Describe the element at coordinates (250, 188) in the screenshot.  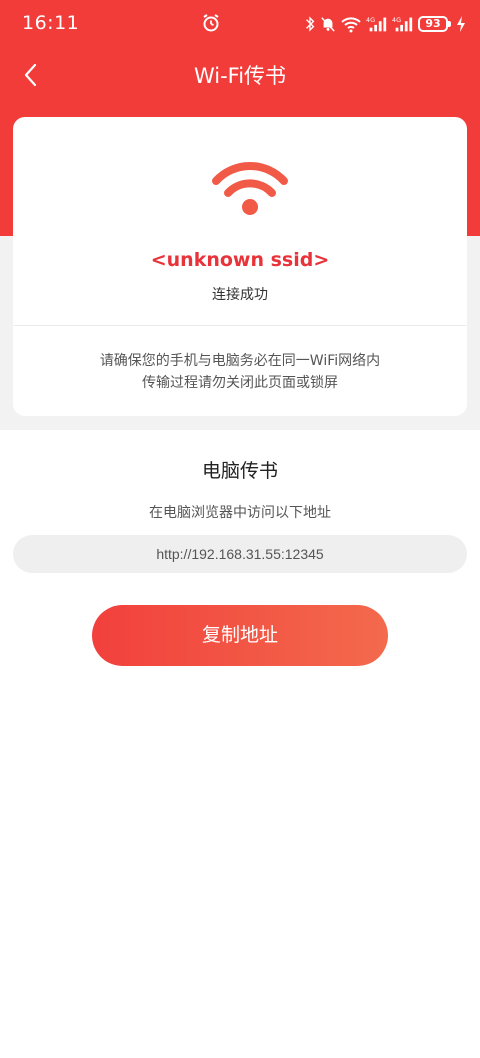
I see `wifi-icon` at that location.